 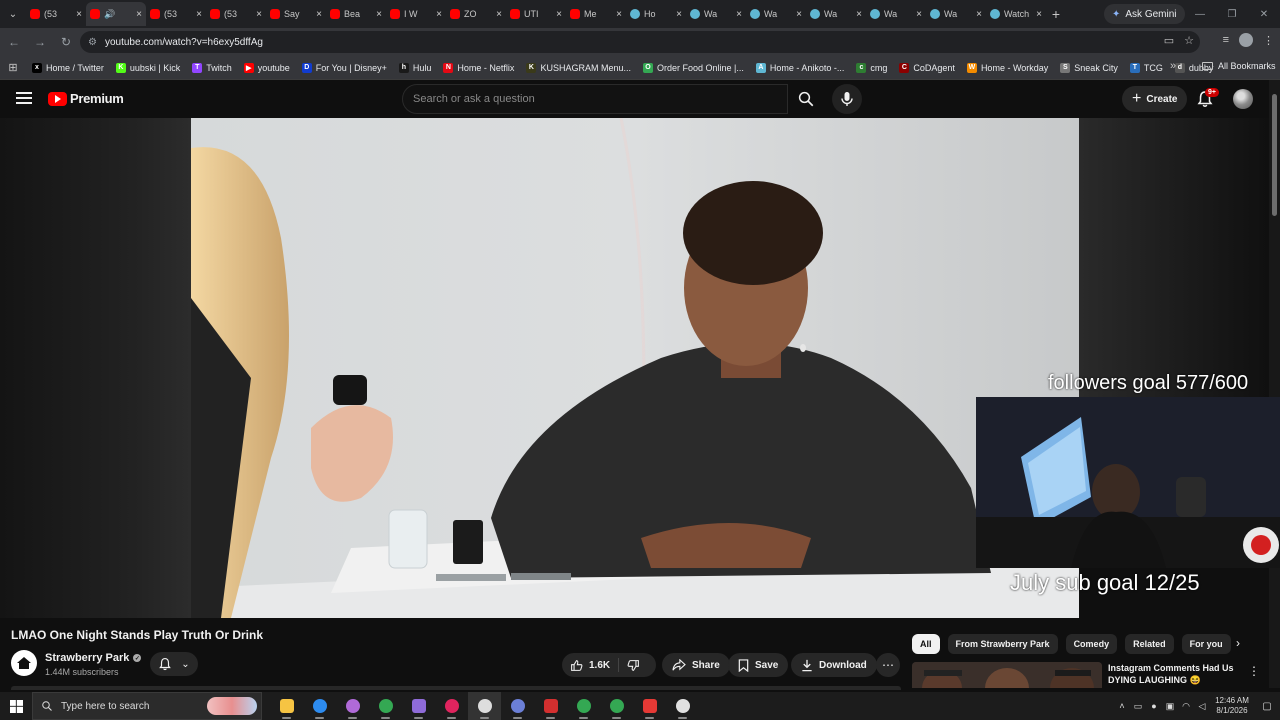 What do you see at coordinates (1189, 40) in the screenshot?
I see `bookmark-star-icon: ☆` at bounding box center [1189, 40].